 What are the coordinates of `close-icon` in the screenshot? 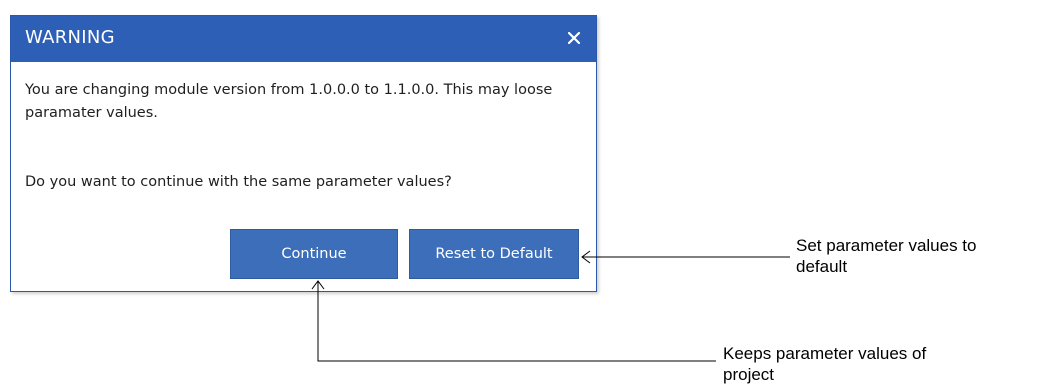 It's located at (574, 38).